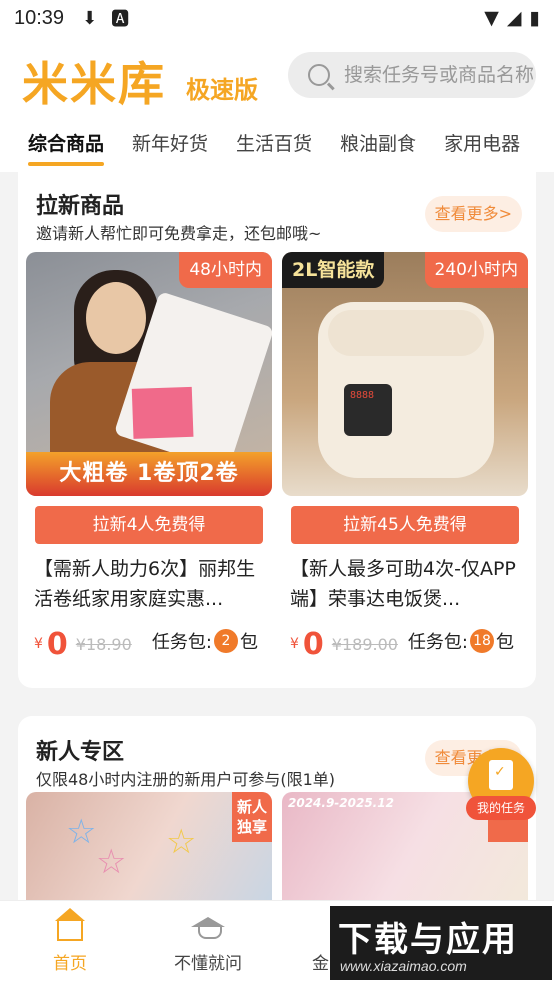 The width and height of the screenshot is (554, 984). I want to click on watermark: 下载与应用 www.xiazaimao.com, so click(441, 943).